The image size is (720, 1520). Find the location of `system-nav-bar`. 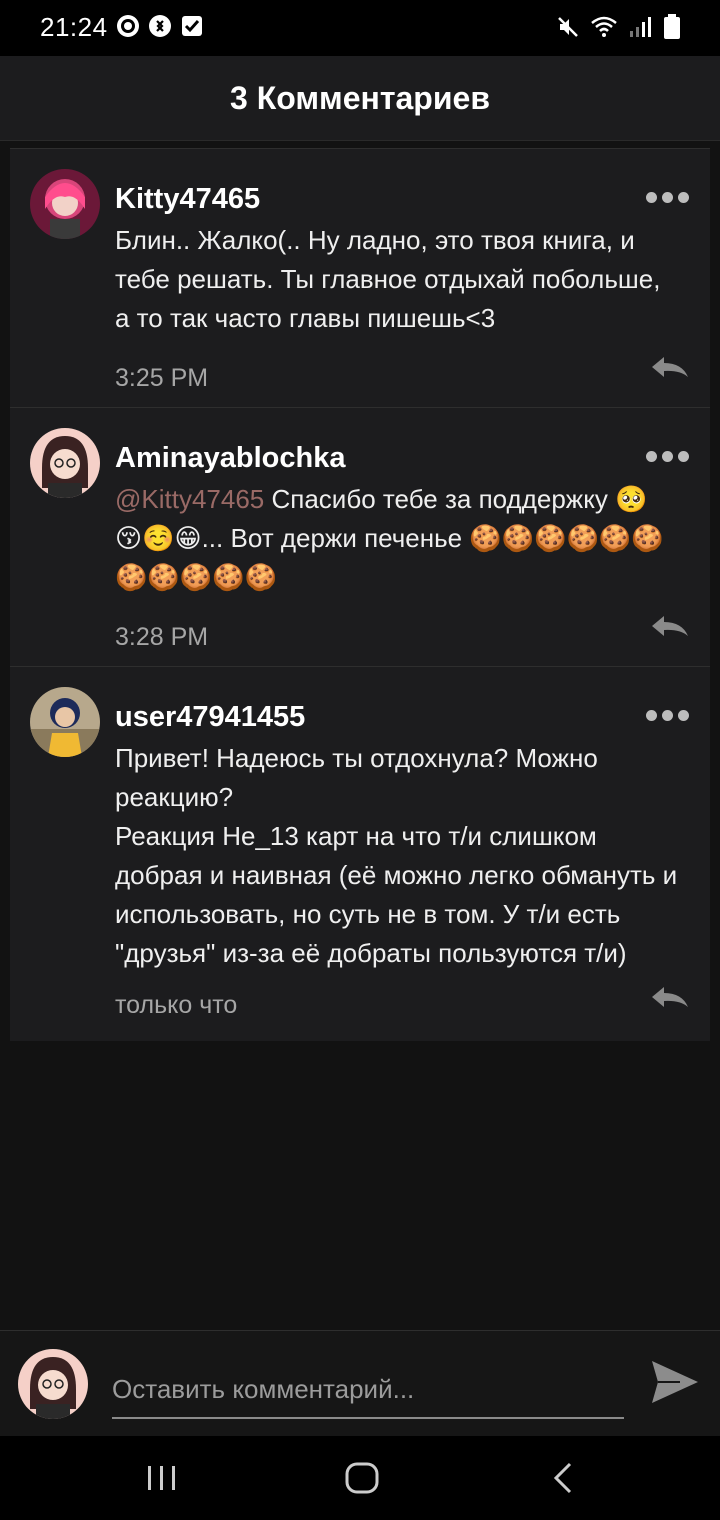

system-nav-bar is located at coordinates (360, 1478).